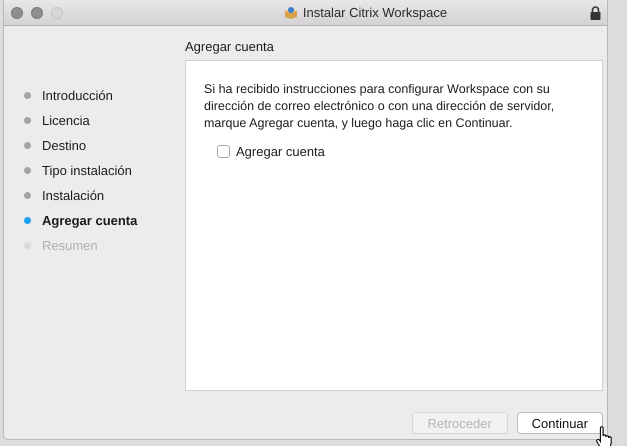 This screenshot has height=446, width=627. Describe the element at coordinates (230, 47) in the screenshot. I see `page-heading: Agregar cuenta` at that location.